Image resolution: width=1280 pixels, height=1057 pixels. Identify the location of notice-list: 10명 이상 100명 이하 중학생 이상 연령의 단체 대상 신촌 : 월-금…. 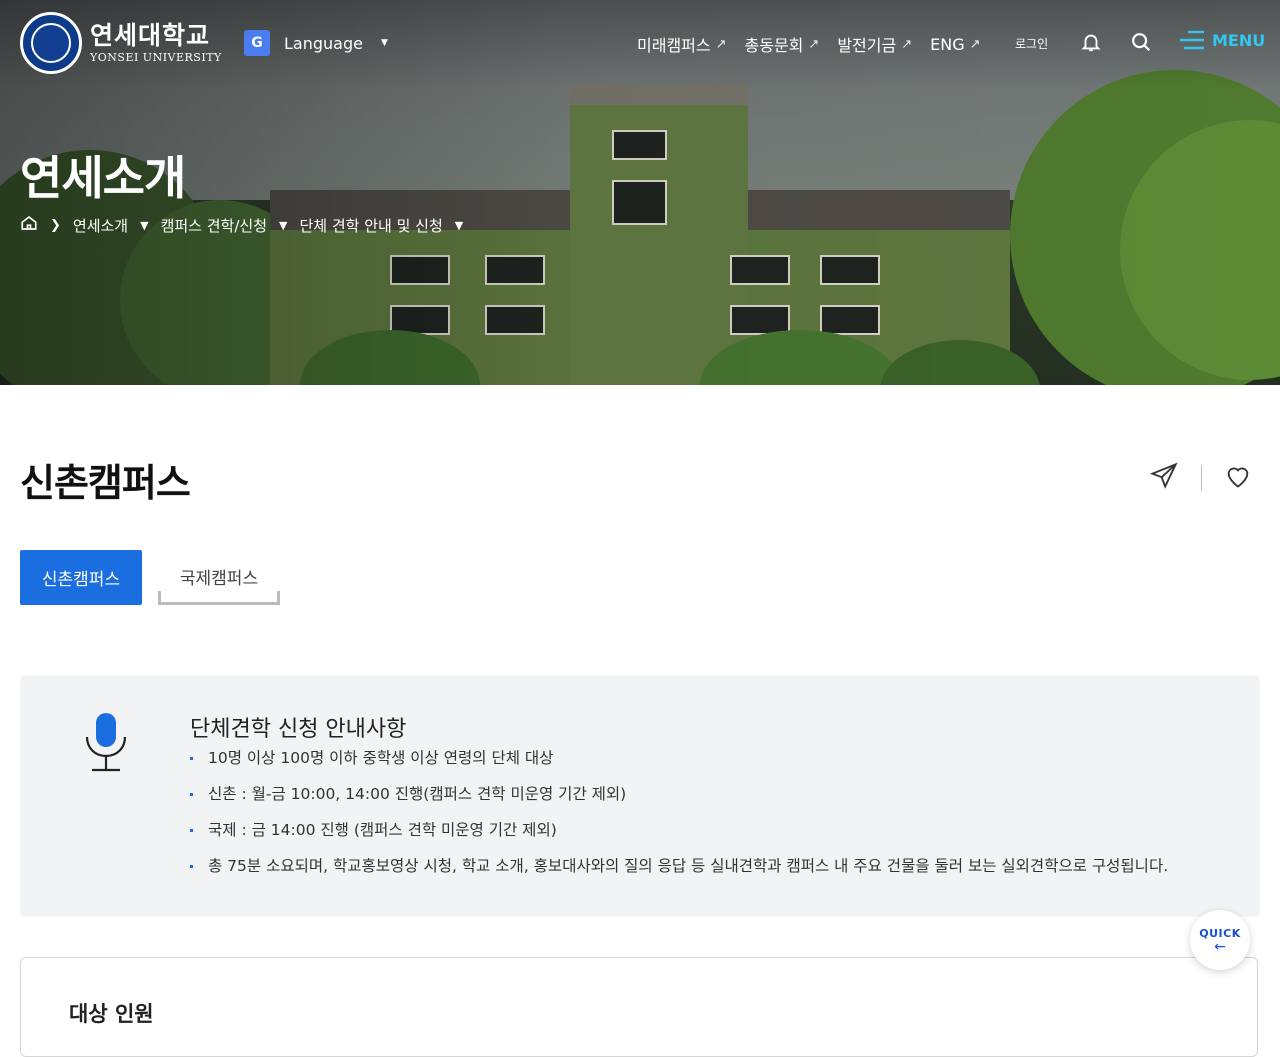
(679, 819).